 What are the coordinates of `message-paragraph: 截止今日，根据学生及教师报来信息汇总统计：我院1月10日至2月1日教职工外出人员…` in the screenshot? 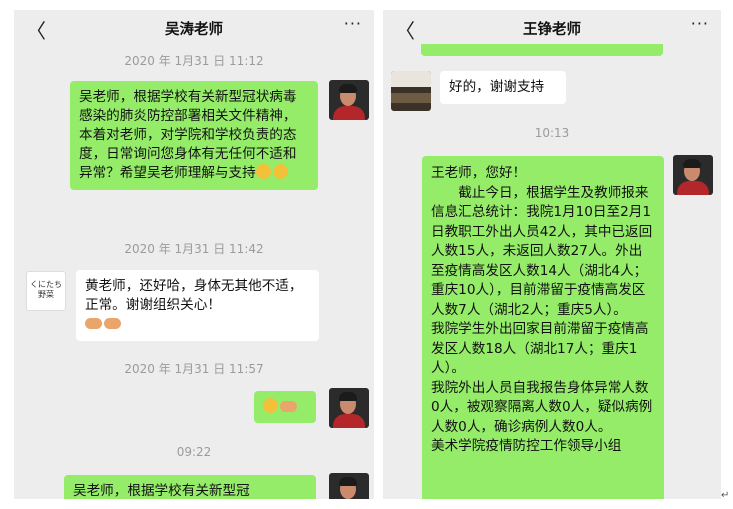 It's located at (542, 251).